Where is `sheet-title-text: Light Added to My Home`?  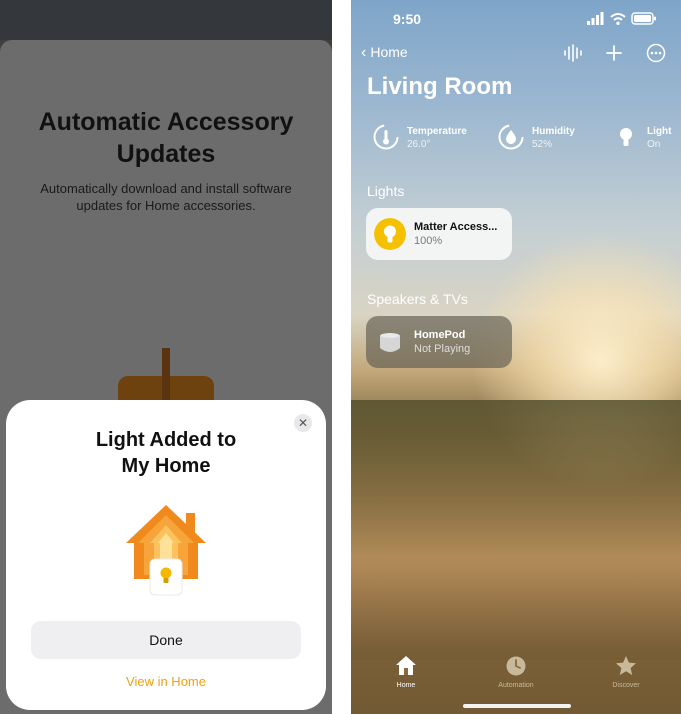 sheet-title-text: Light Added to My Home is located at coordinates (166, 453).